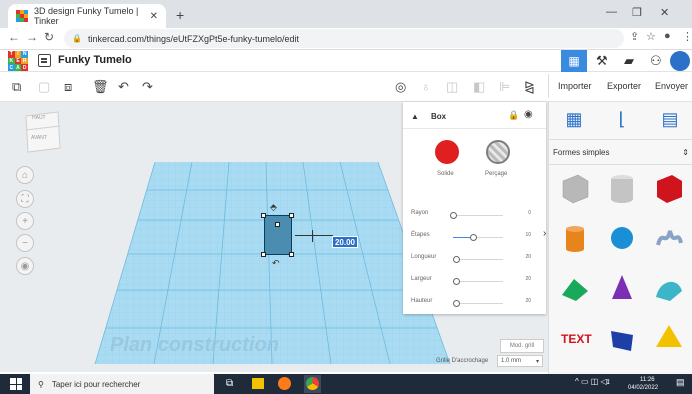  Describe the element at coordinates (592, 381) in the screenshot. I see `system-tray-icons: ^ ▭ ◫ ◁ɪ` at that location.